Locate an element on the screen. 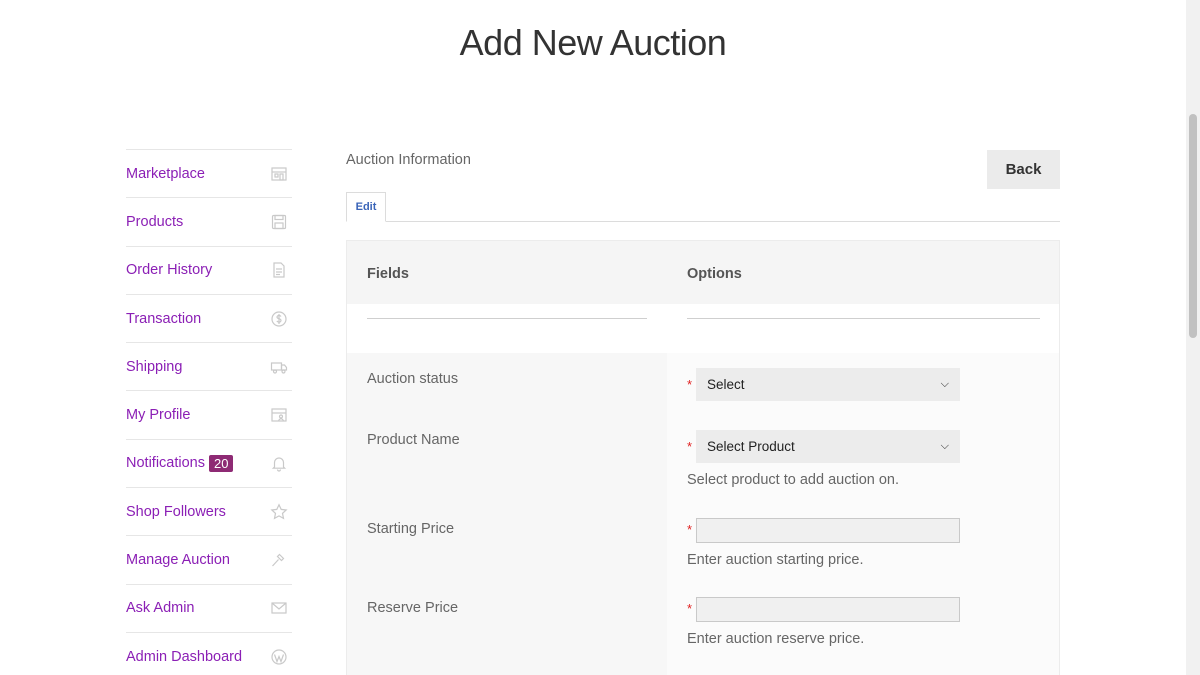  sidebar-item-label: Shipping is located at coordinates (154, 366).